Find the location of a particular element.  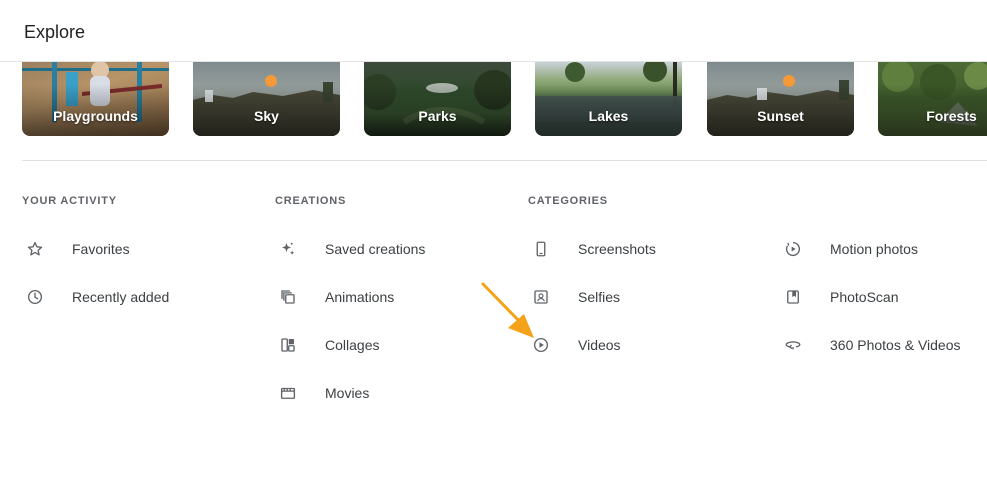

categories-item-screenshots: Screenshots is located at coordinates (592, 249).